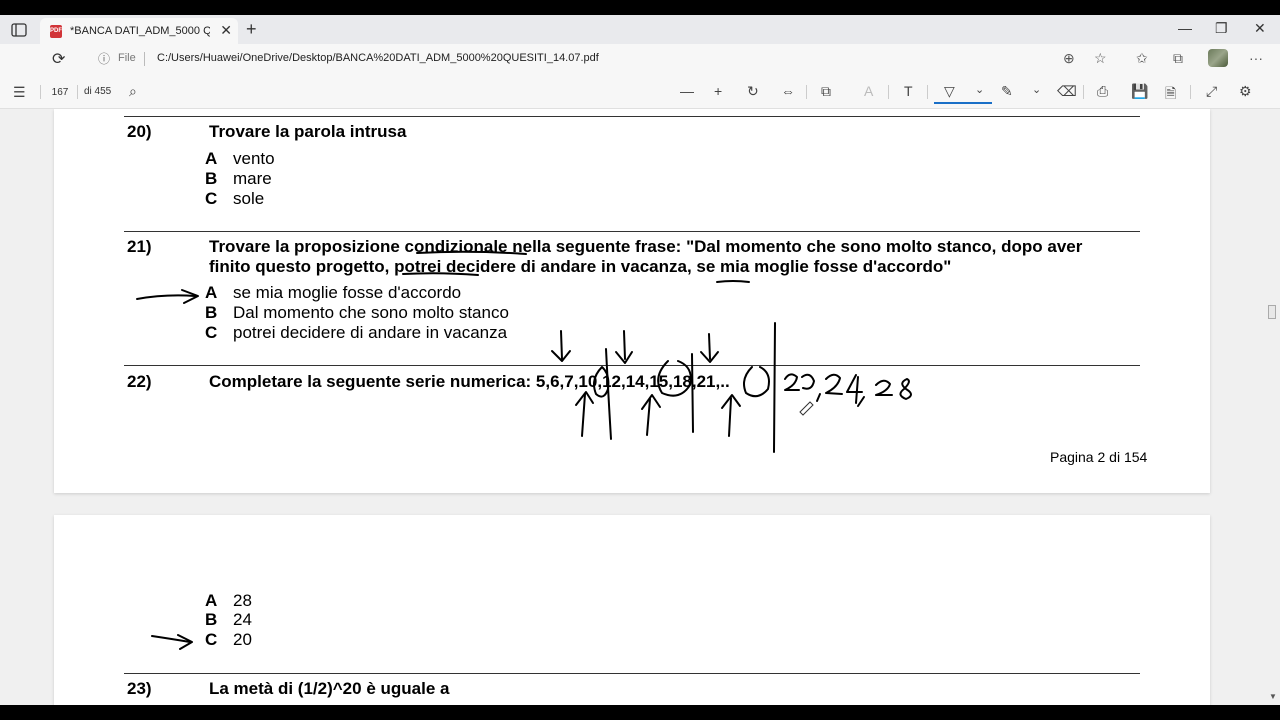 The width and height of the screenshot is (1280, 720). Describe the element at coordinates (98, 91) in the screenshot. I see `page-count: di 455` at that location.